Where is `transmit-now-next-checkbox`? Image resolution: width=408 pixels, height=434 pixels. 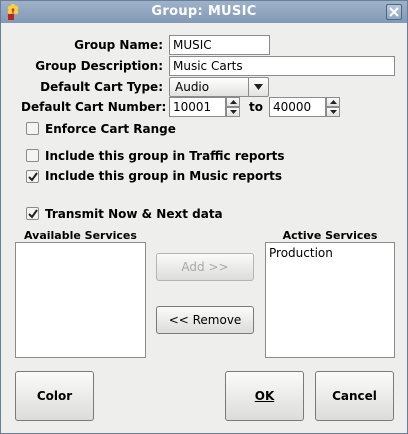
transmit-now-next-checkbox is located at coordinates (32, 213).